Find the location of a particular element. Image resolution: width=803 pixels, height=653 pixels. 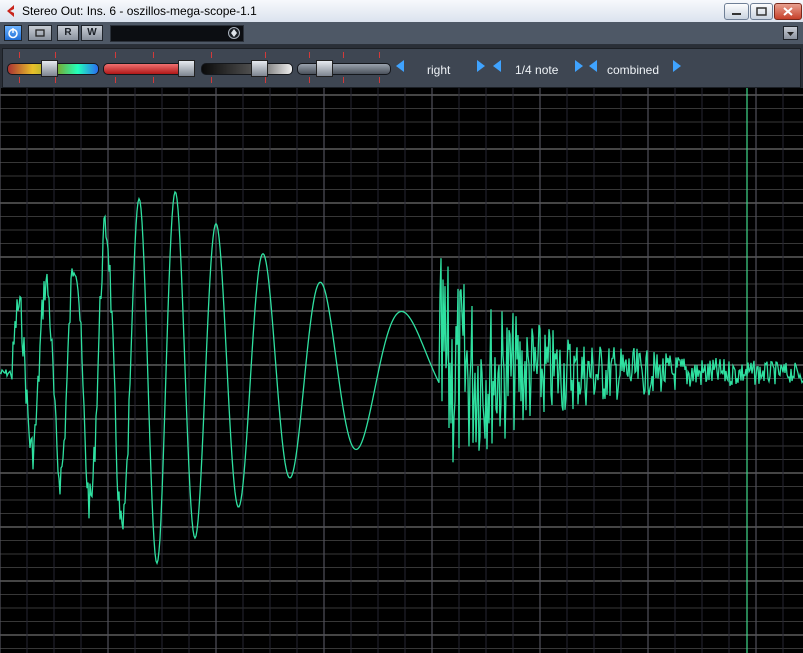

channel-select: right is located at coordinates (438, 70).